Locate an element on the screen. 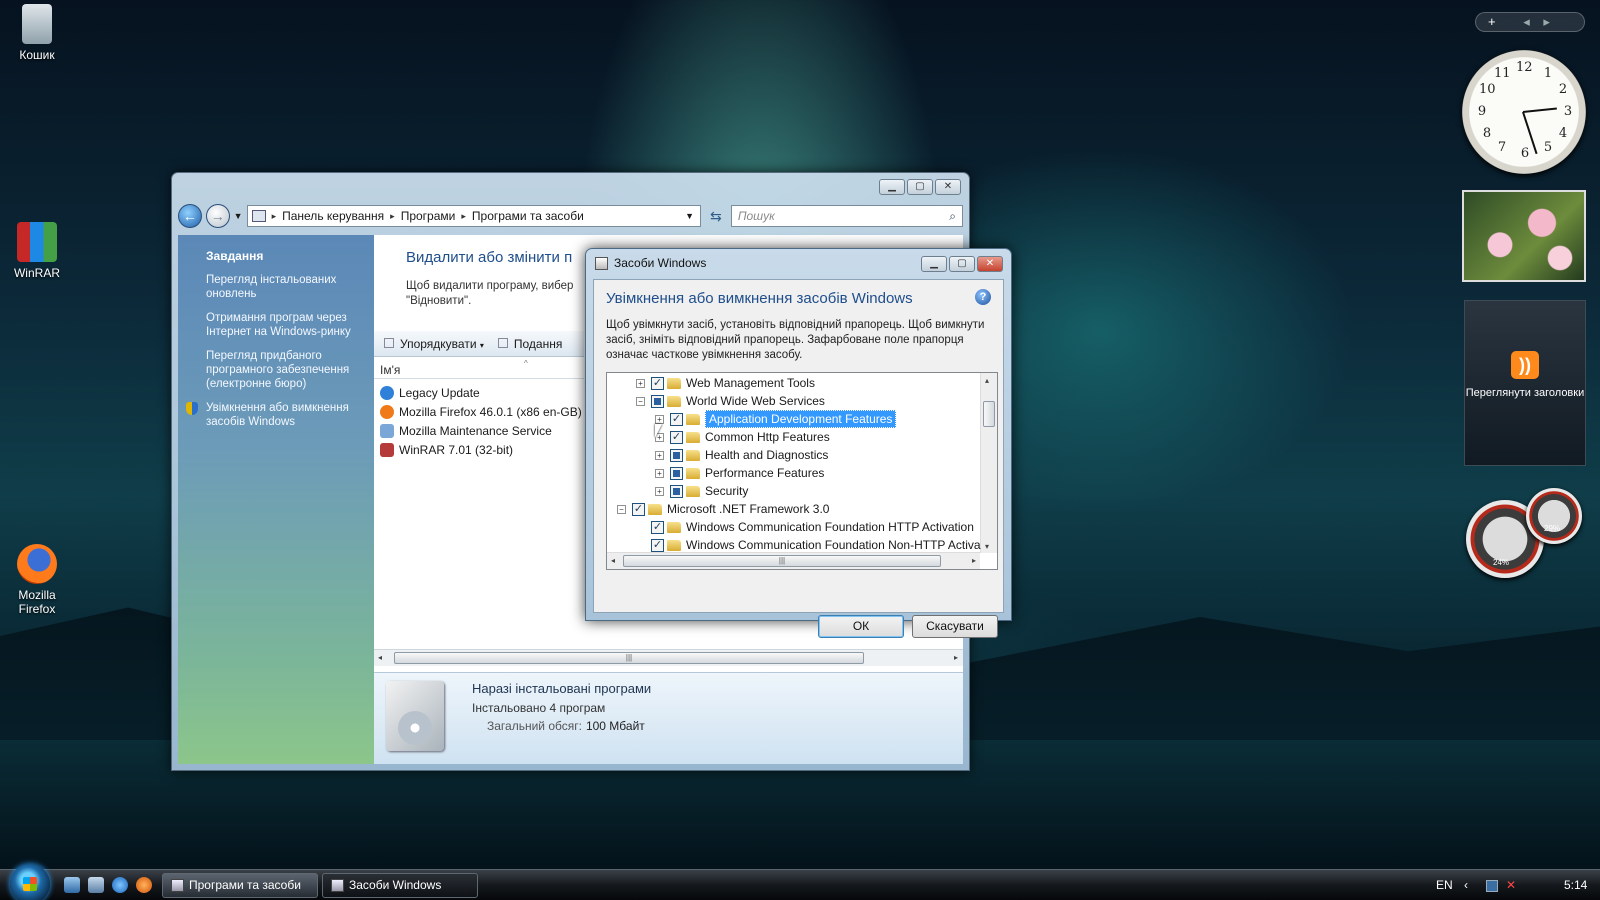  dialog-maximize-button: ▢ is located at coordinates (962, 264).